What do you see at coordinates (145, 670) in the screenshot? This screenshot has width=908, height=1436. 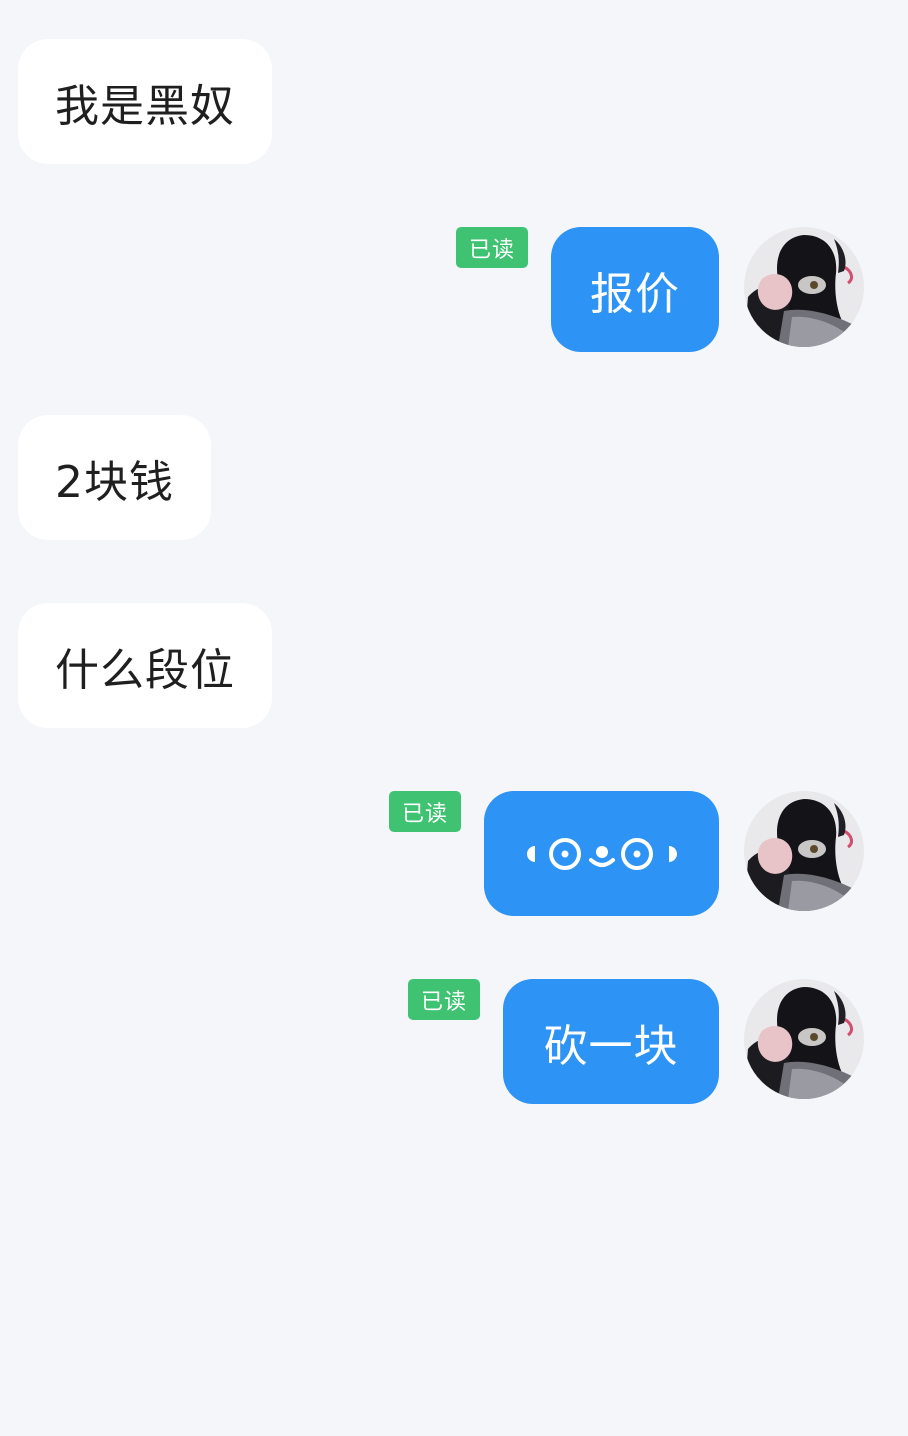 I see `message-text: 什么段位` at bounding box center [145, 670].